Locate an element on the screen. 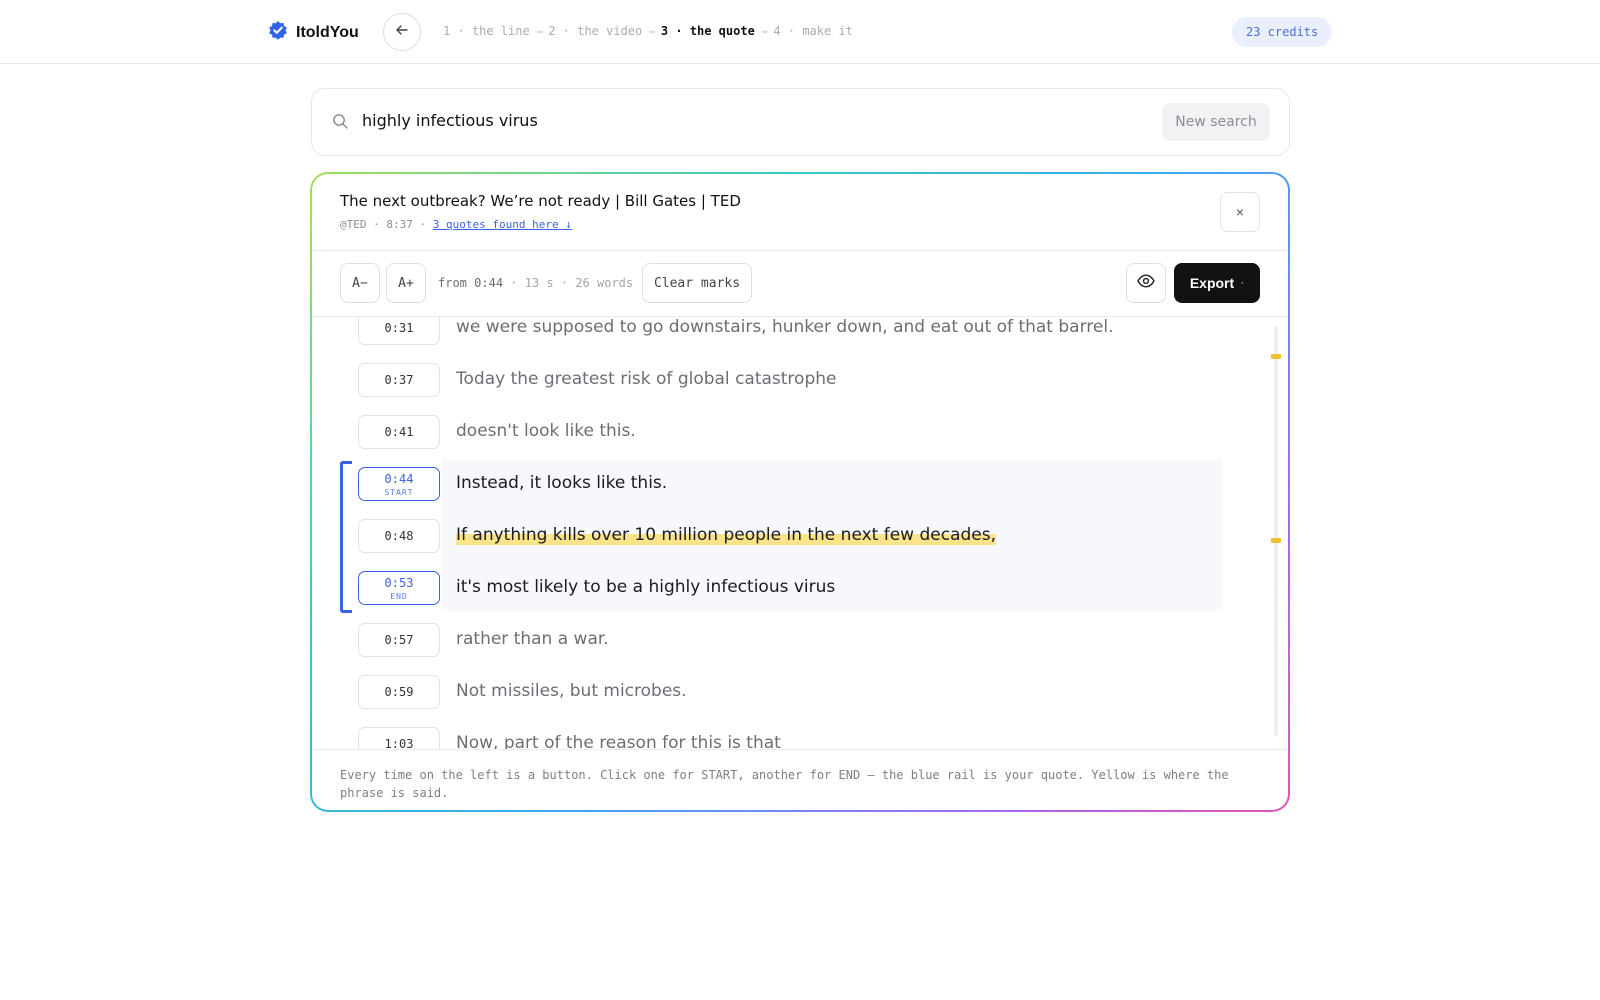  clear-marks-button: Clear marks is located at coordinates (697, 283).